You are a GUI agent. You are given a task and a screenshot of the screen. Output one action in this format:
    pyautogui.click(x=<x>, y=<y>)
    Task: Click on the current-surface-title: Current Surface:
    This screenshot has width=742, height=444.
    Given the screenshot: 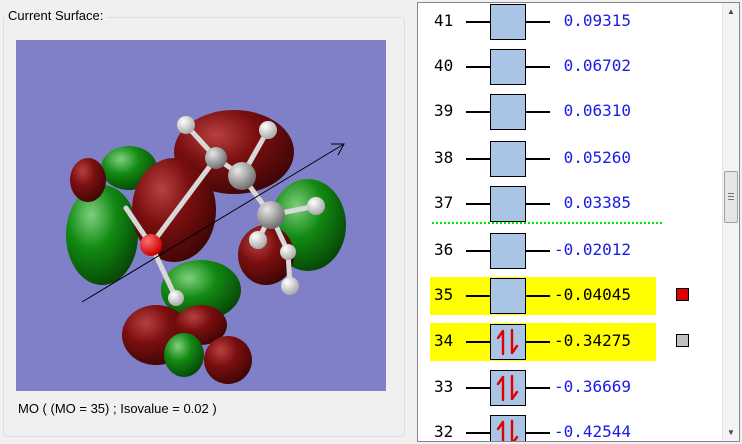 What is the action you would take?
    pyautogui.click(x=56, y=15)
    